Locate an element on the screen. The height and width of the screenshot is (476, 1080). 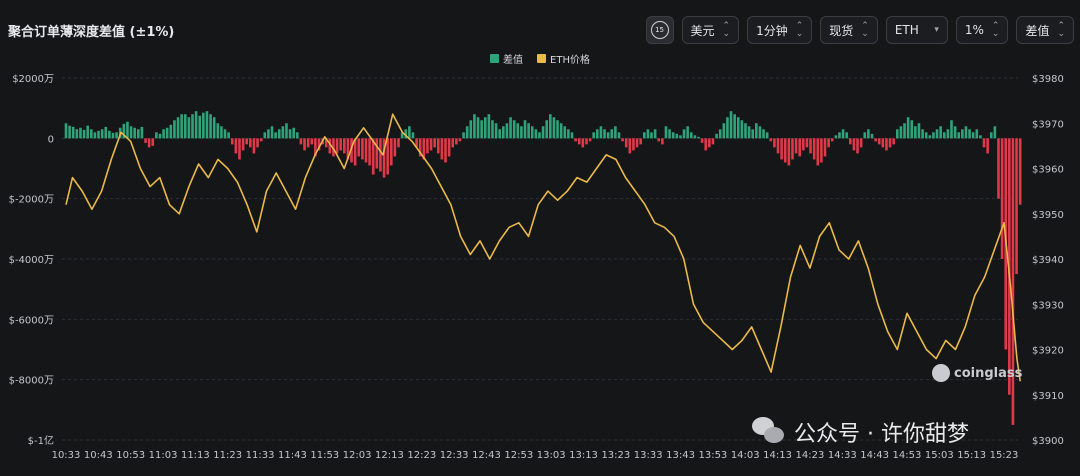
x-tick-label: 13:43 is located at coordinates (680, 455).